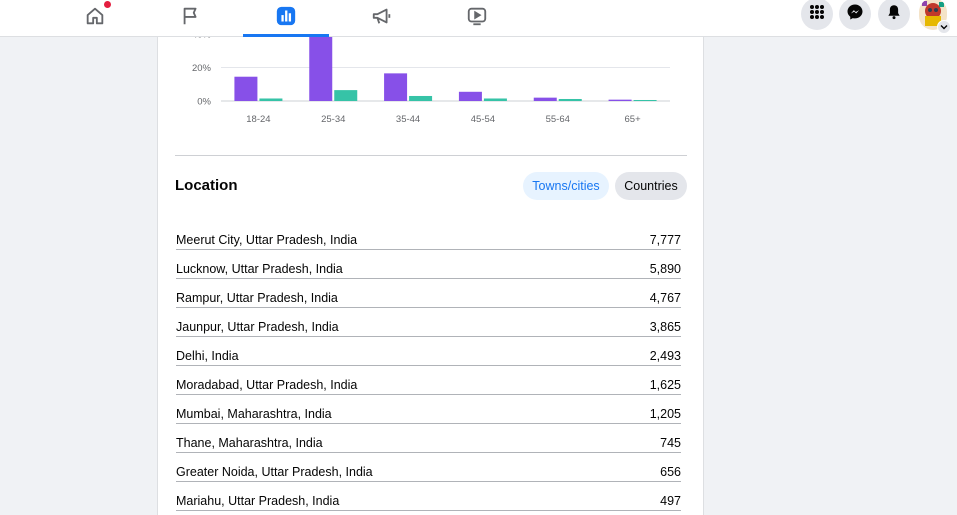 The height and width of the screenshot is (515, 957). I want to click on chevron-down-icon, so click(944, 27).